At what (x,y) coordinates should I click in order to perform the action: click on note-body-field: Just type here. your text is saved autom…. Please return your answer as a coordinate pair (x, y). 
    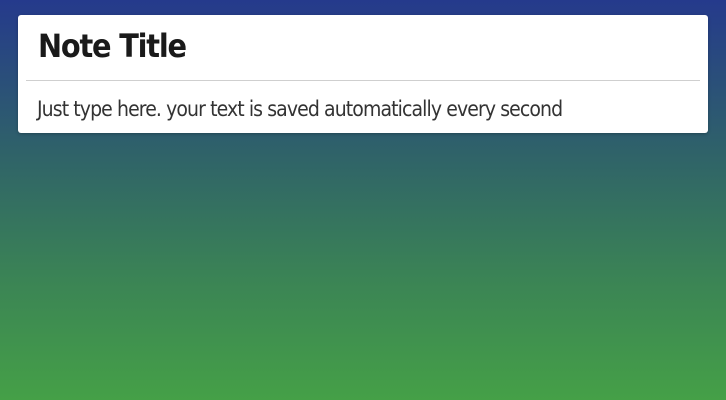
    Looking at the image, I should click on (367, 109).